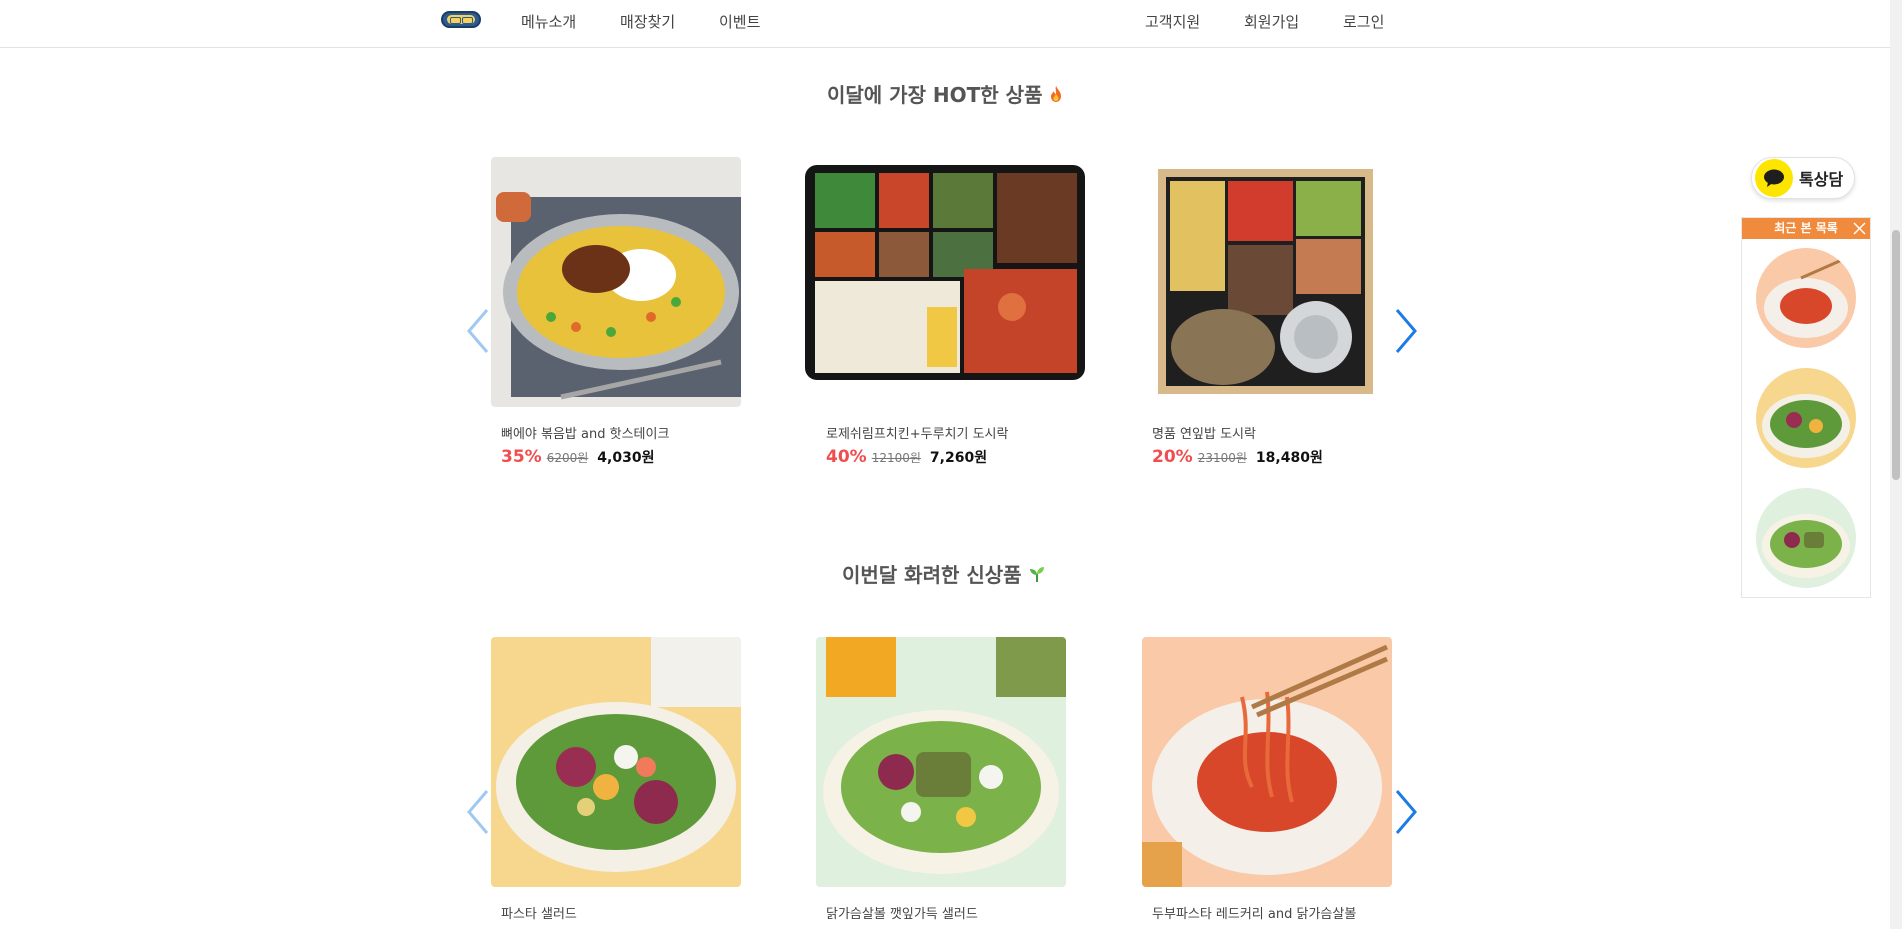  I want to click on hot-product-3-name: 명품 연잎밥 도시락, so click(1204, 432).